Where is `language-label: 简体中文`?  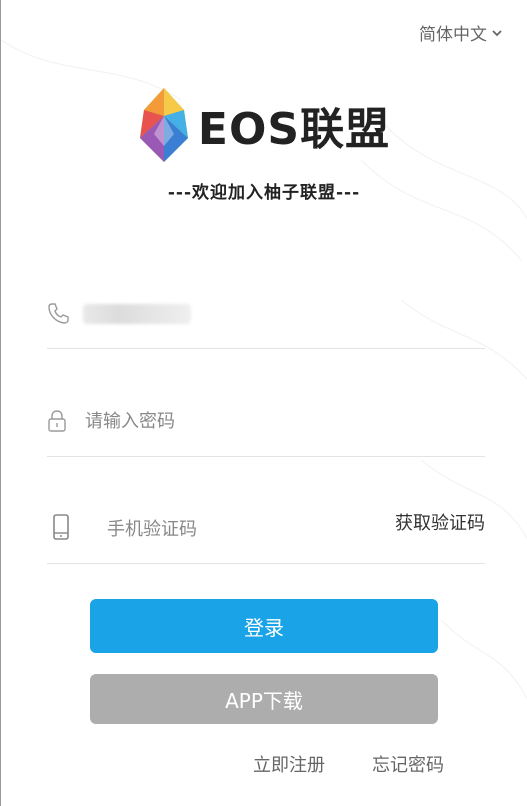 language-label: 简体中文 is located at coordinates (453, 35).